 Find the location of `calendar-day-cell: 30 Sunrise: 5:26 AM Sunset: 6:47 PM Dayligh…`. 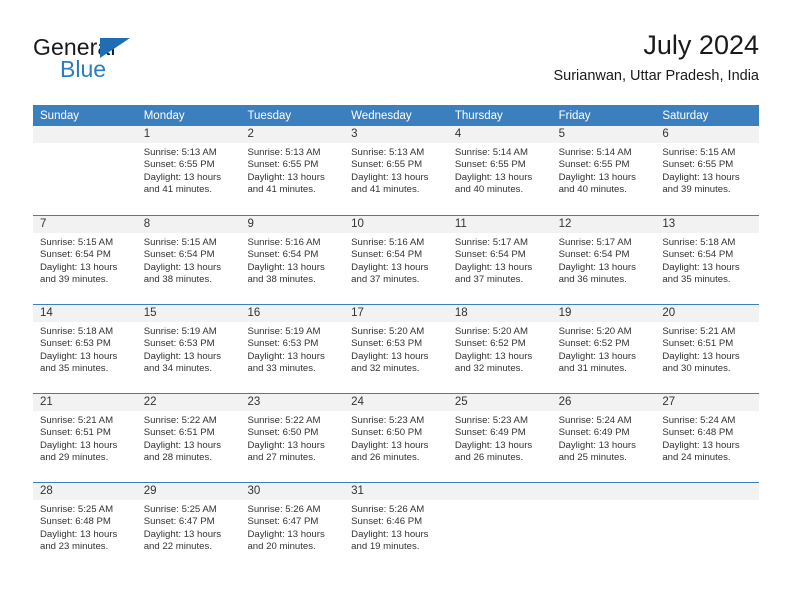

calendar-day-cell: 30 Sunrise: 5:26 AM Sunset: 6:47 PM Dayligh… is located at coordinates (292, 527).